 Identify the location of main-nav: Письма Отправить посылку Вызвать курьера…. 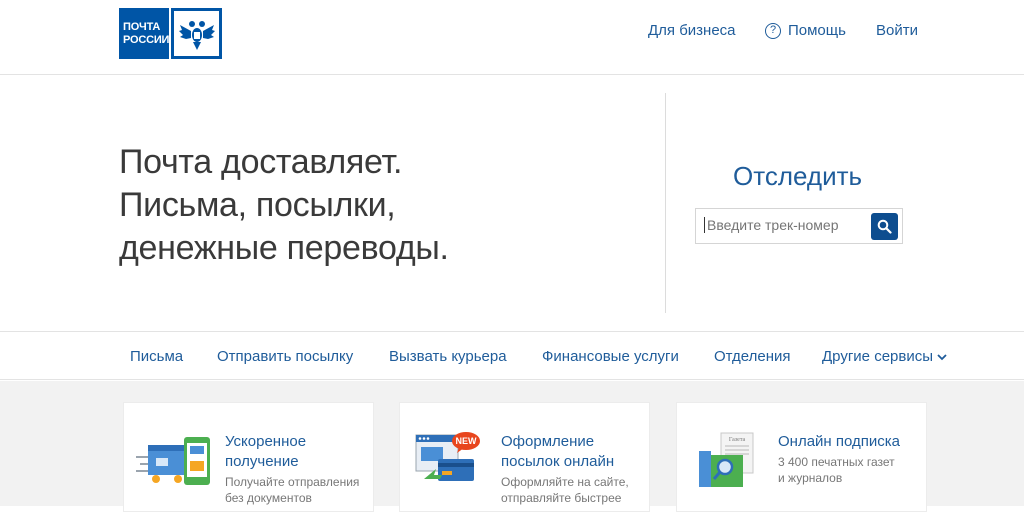
(512, 355).